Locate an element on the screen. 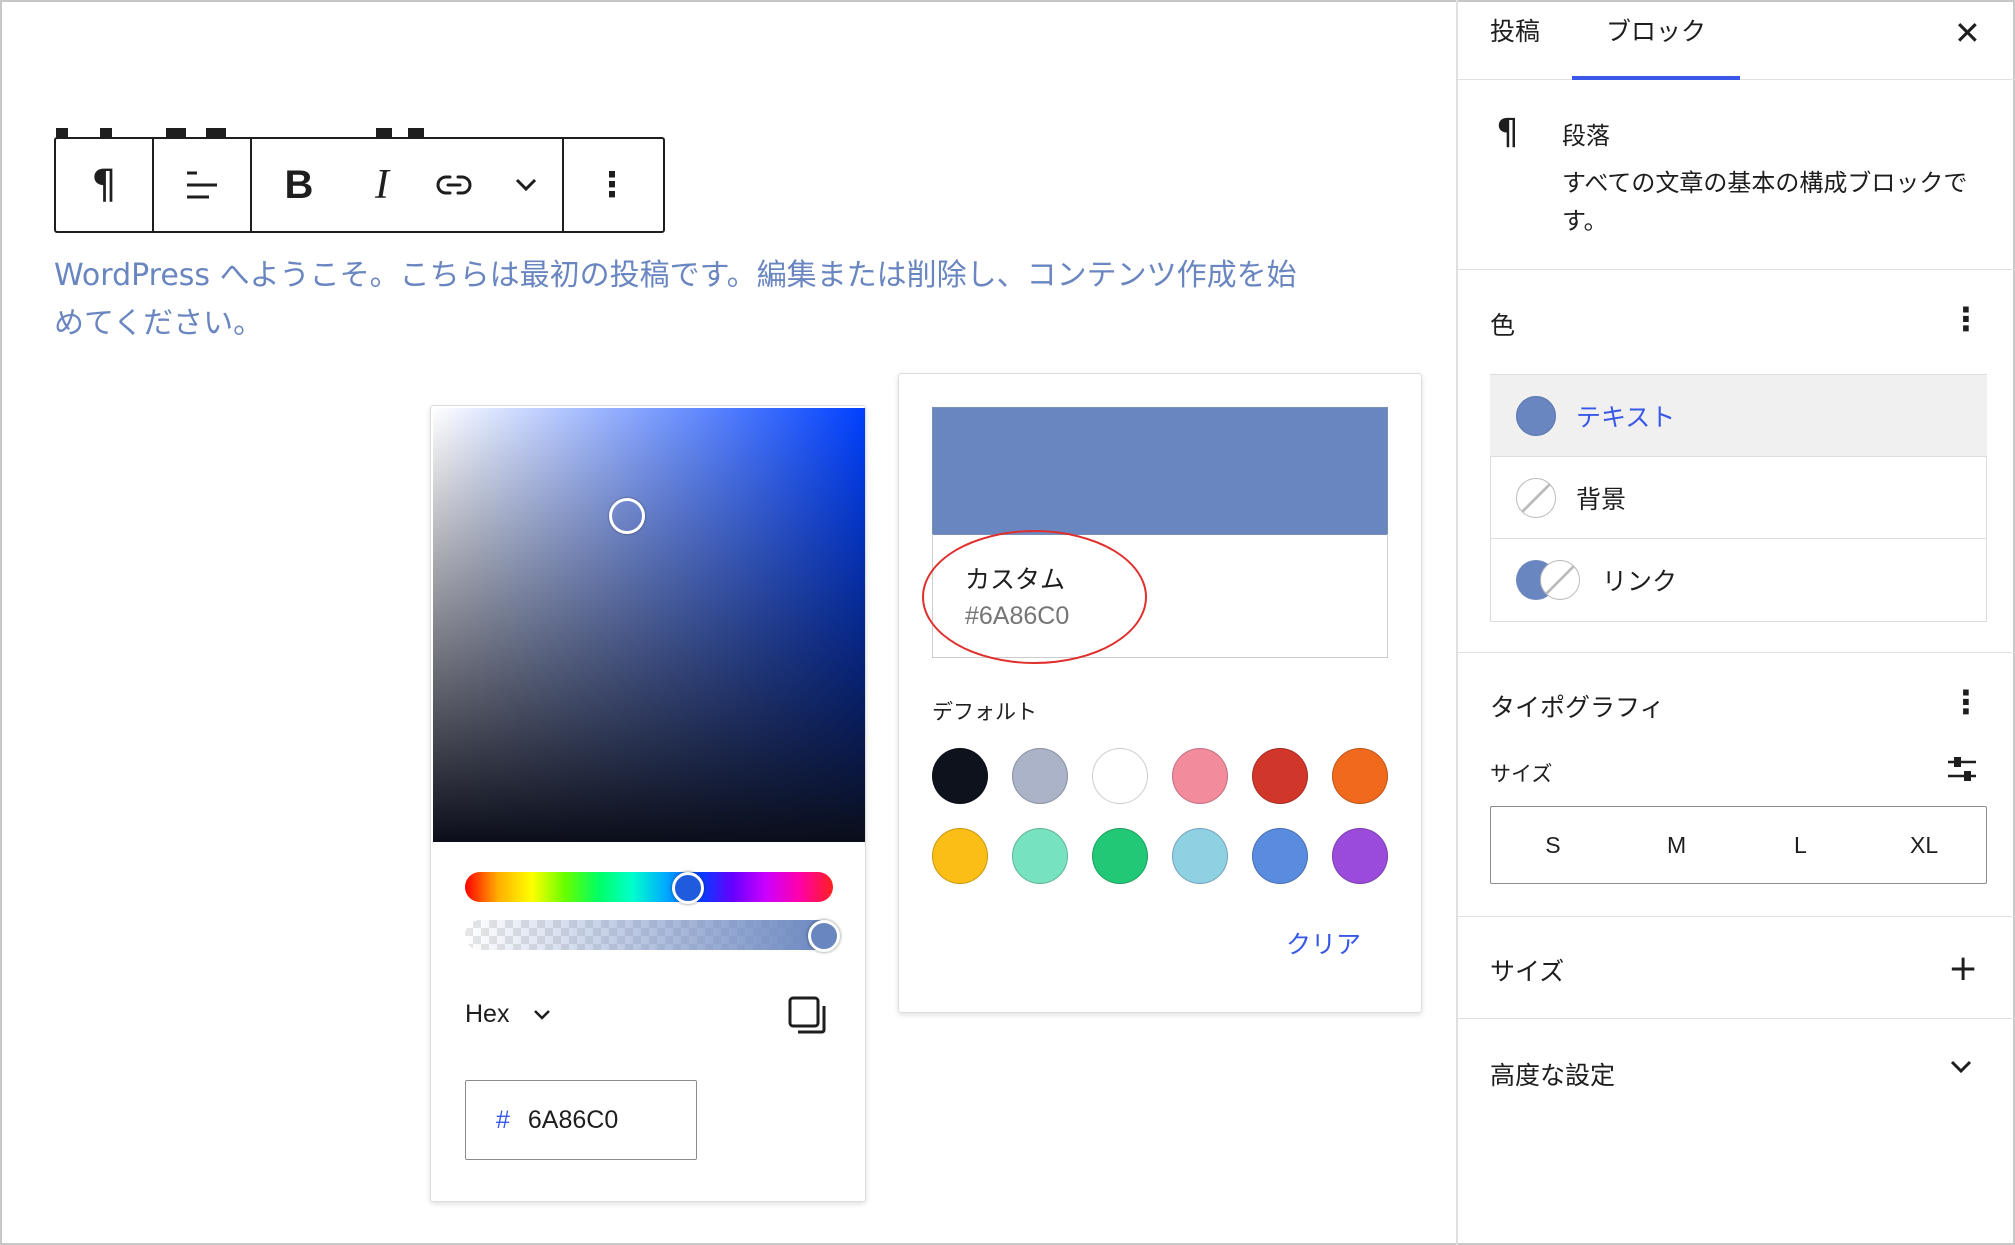 The image size is (2015, 1245). block-toolbar: ¶ B I ⋮ is located at coordinates (359, 185).